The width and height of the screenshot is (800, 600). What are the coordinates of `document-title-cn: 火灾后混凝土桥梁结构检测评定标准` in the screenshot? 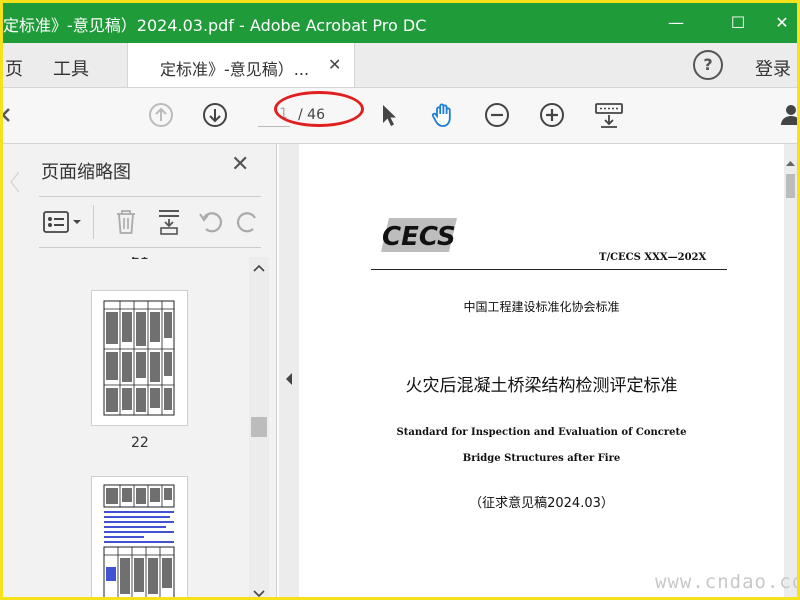 It's located at (541, 386).